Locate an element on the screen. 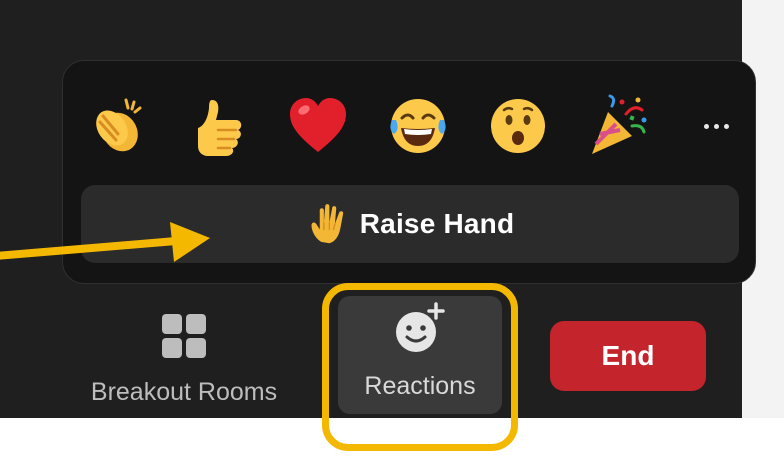 The width and height of the screenshot is (784, 459). party-popper-emoji is located at coordinates (618, 126).